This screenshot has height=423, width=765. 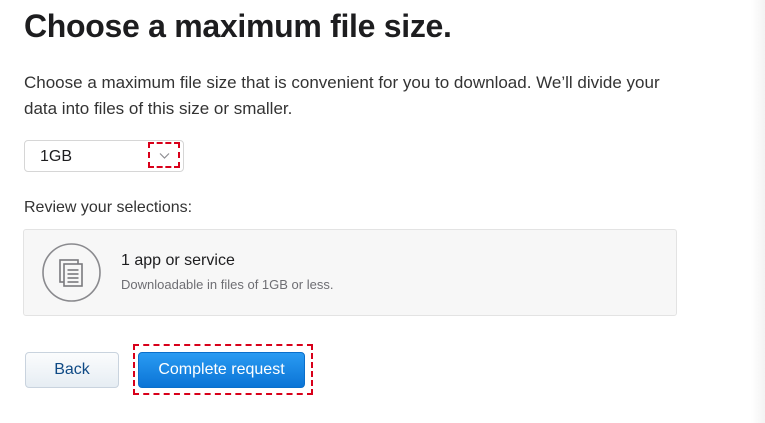 What do you see at coordinates (238, 26) in the screenshot?
I see `page-title: Choose a maximum file size.` at bounding box center [238, 26].